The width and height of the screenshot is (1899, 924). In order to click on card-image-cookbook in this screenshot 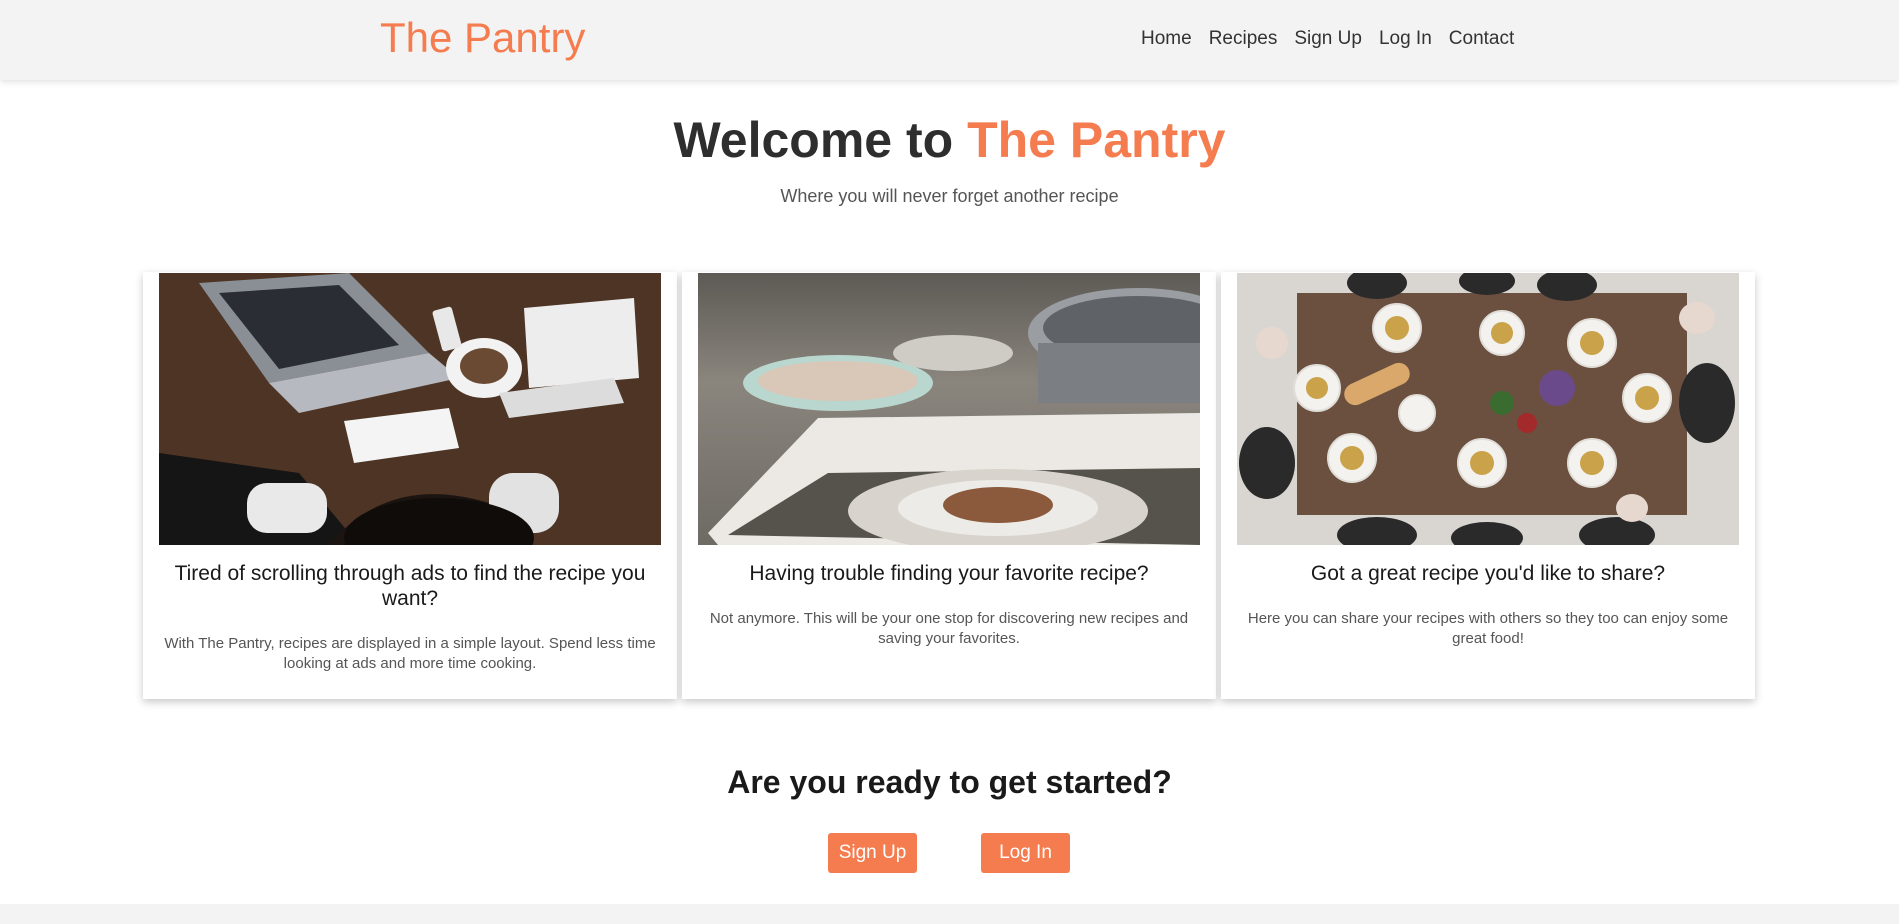, I will do `click(949, 409)`.